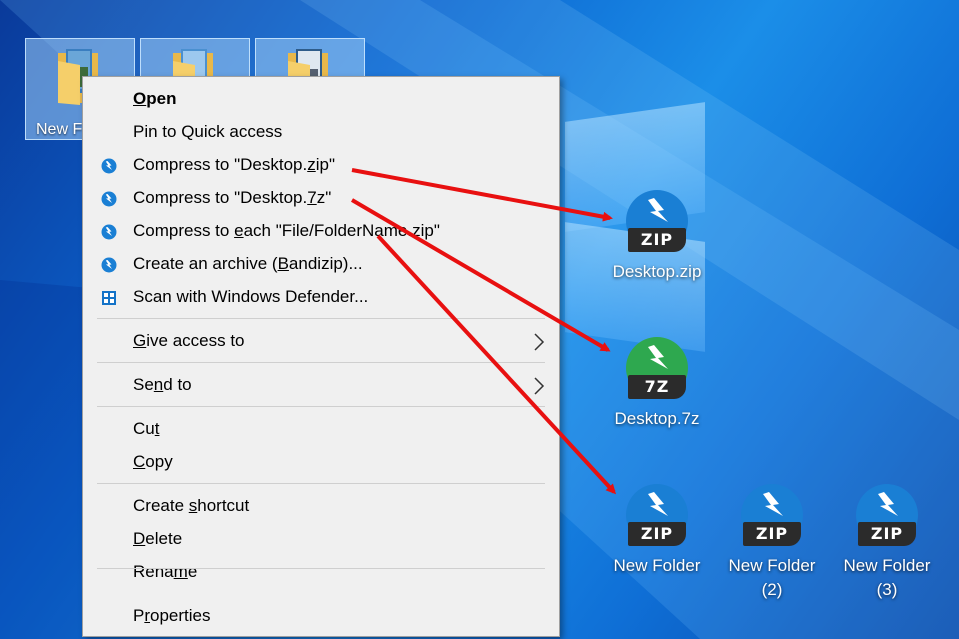 The image size is (959, 639). I want to click on menu-item-properties: Properties, so click(321, 617).